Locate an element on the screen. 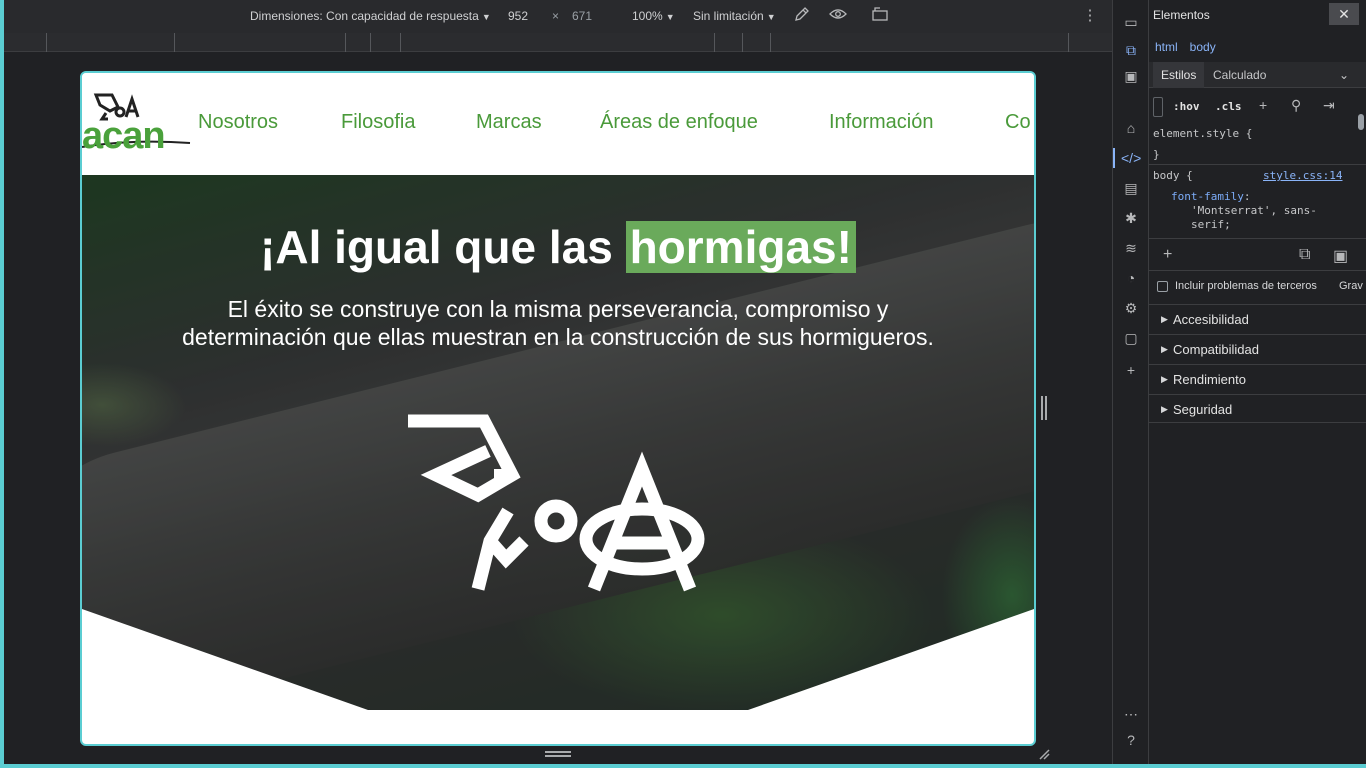 This screenshot has width=1366, height=768. css-property: font-family: is located at coordinates (1210, 196).